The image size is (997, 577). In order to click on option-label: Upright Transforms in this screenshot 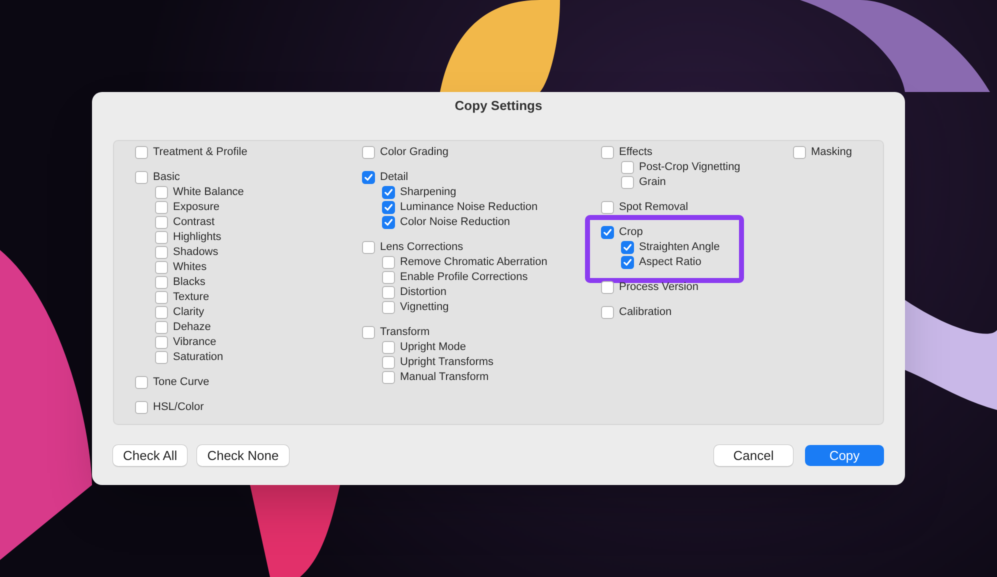, I will do `click(447, 362)`.